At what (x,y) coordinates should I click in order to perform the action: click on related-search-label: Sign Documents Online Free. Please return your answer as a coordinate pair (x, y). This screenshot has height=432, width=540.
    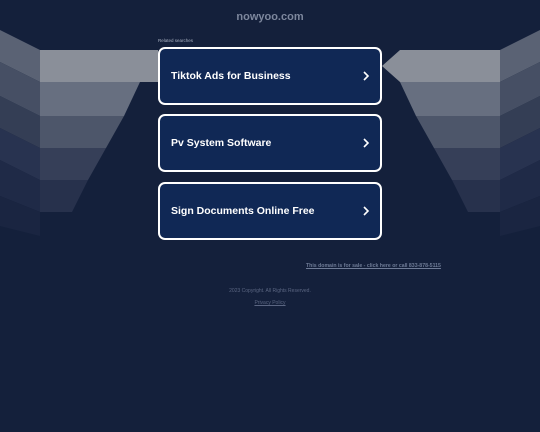
    Looking at the image, I should click on (243, 211).